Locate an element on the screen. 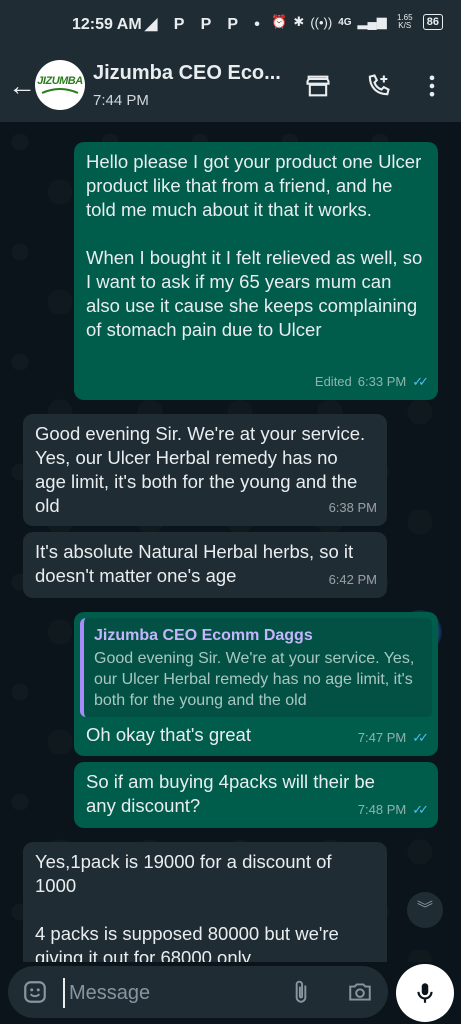 This screenshot has height=1024, width=461. last-seen: 7:44 PM is located at coordinates (121, 100).